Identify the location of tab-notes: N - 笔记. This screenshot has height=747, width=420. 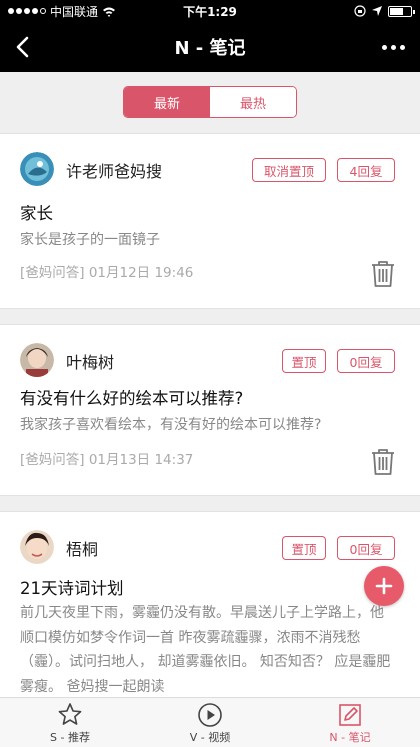
(350, 722).